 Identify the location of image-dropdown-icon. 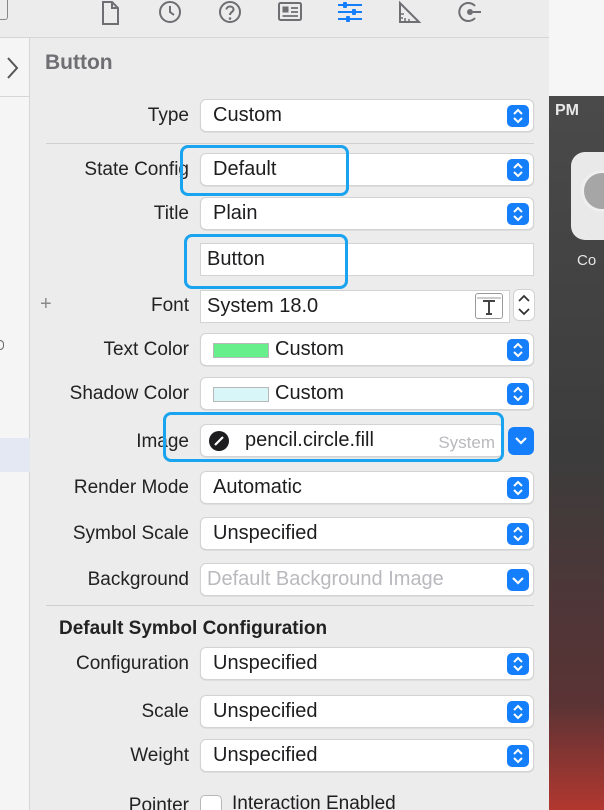
(521, 441).